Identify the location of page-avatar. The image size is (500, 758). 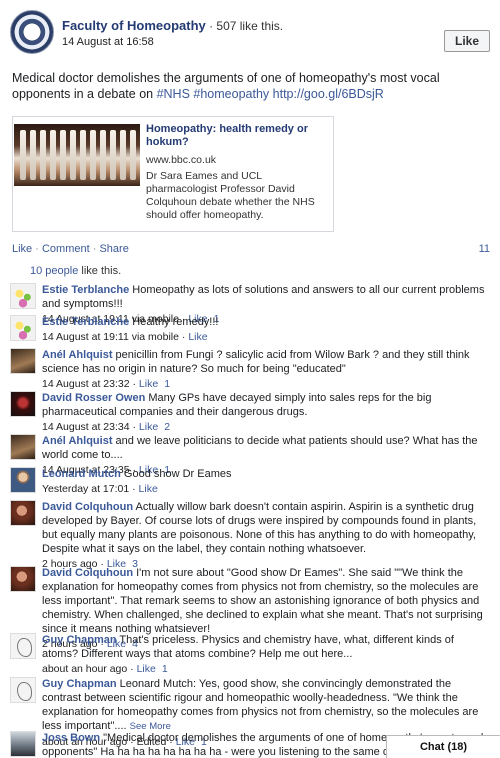
(32, 32).